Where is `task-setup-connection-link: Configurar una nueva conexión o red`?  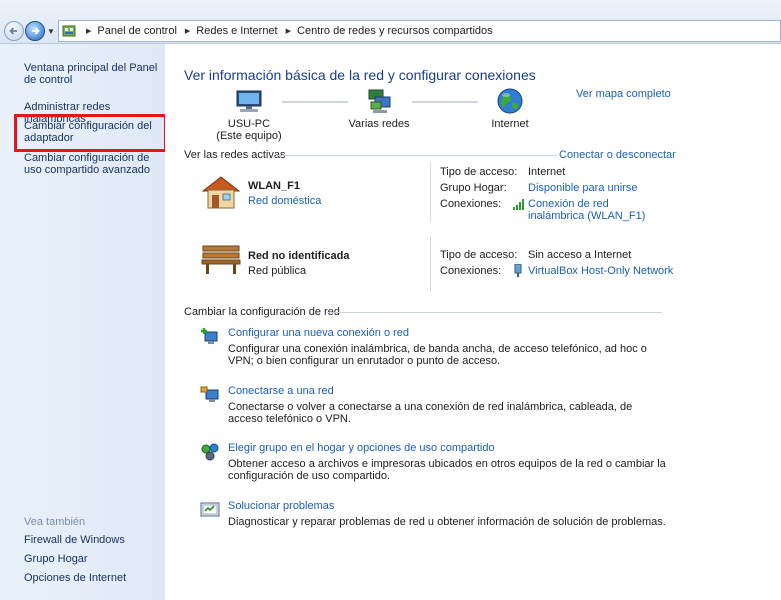
task-setup-connection-link: Configurar una nueva conexión o red is located at coordinates (318, 333).